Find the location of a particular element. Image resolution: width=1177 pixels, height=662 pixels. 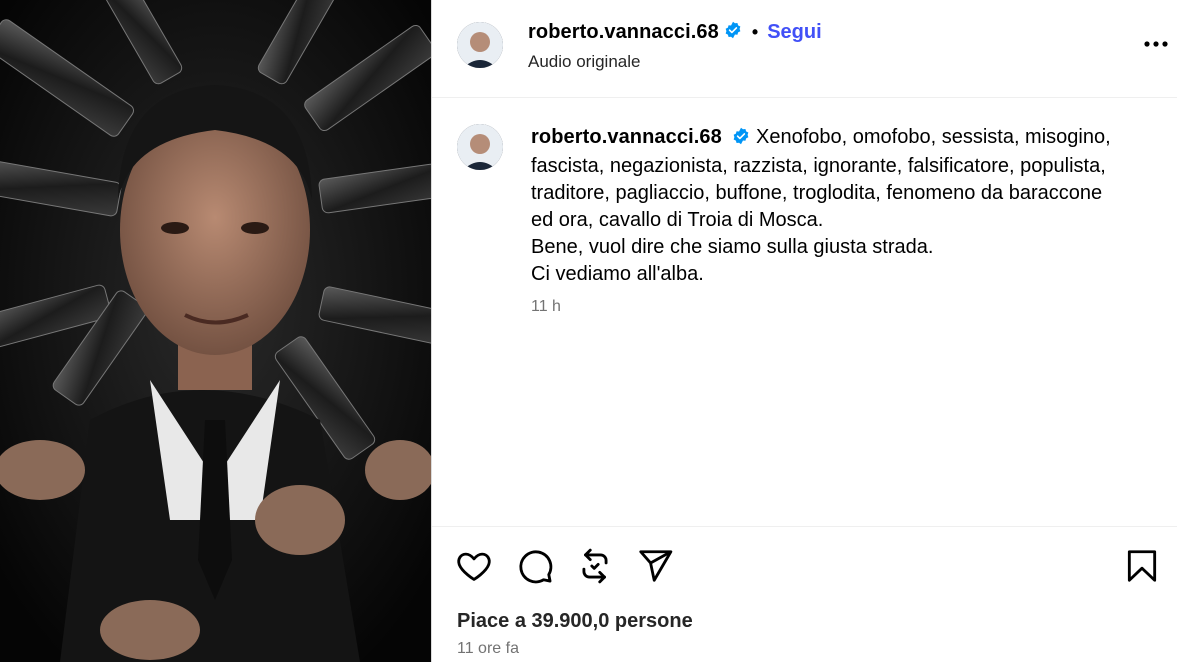

bookmark-icon is located at coordinates (1142, 566).